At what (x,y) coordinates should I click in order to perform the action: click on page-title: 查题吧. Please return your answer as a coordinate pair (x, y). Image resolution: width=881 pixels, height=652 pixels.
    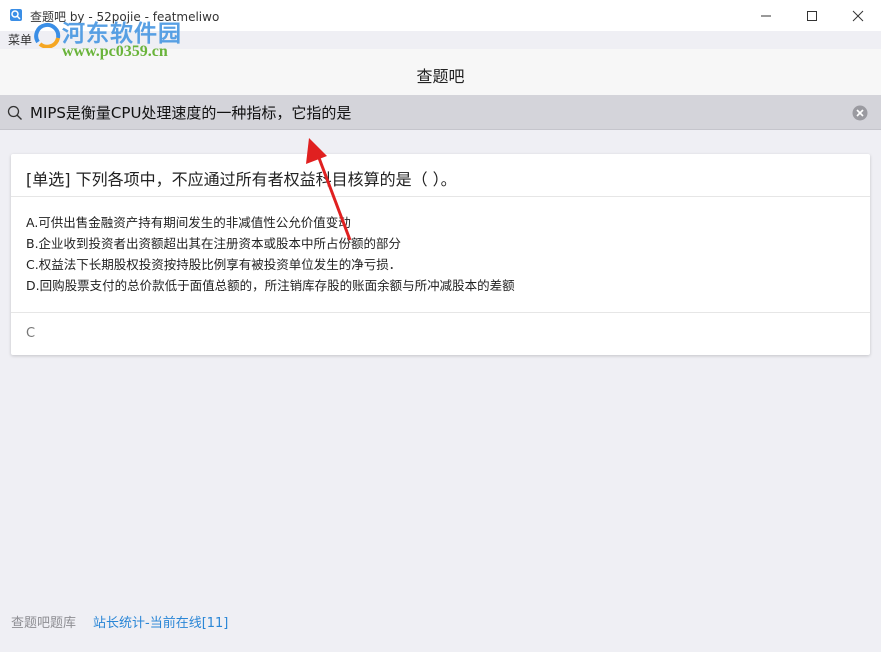
    Looking at the image, I should click on (440, 76).